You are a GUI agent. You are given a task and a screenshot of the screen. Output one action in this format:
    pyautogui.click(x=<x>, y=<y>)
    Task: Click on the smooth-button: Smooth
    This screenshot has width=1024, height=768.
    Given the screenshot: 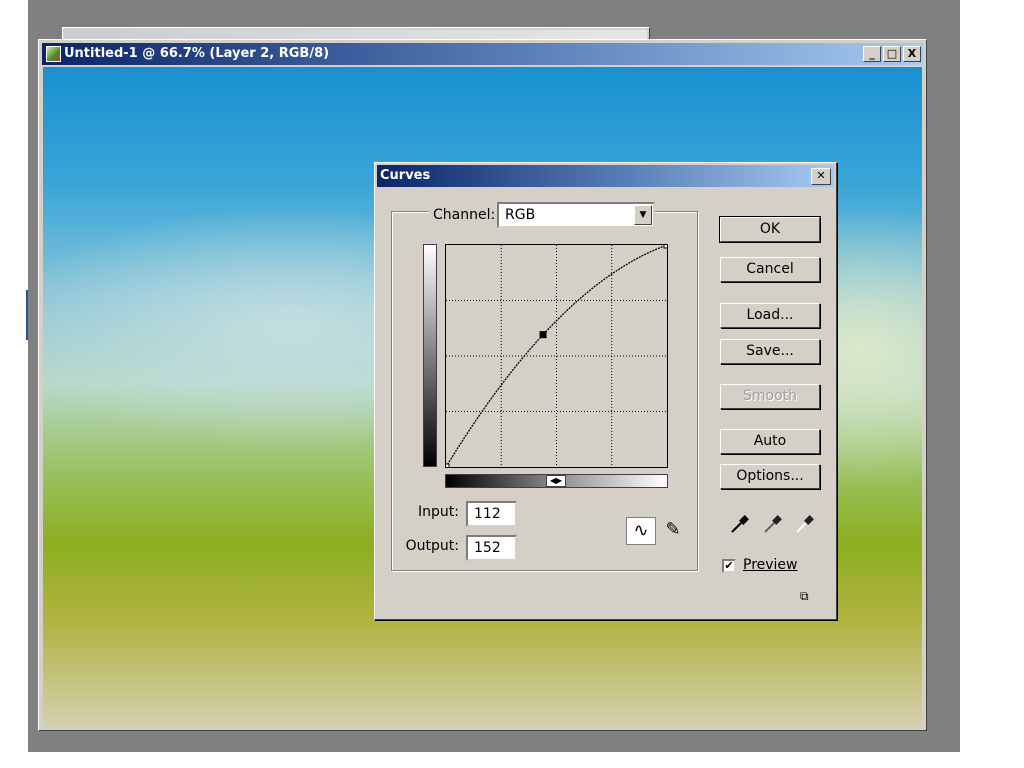 What is the action you would take?
    pyautogui.click(x=770, y=396)
    